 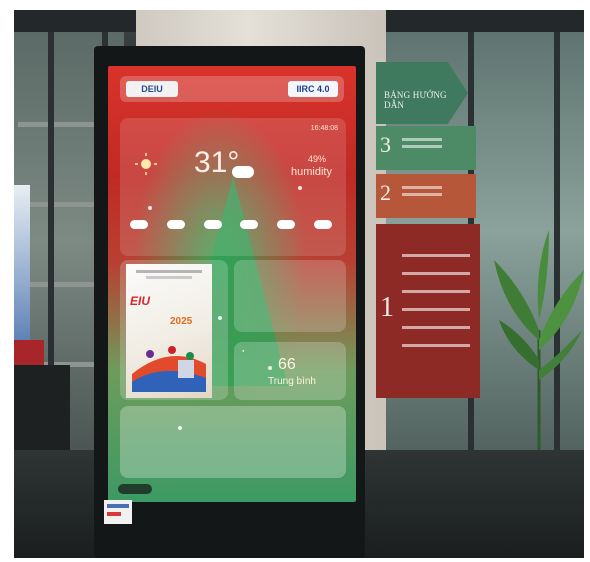 I want to click on air-quality-card, so click(x=290, y=296).